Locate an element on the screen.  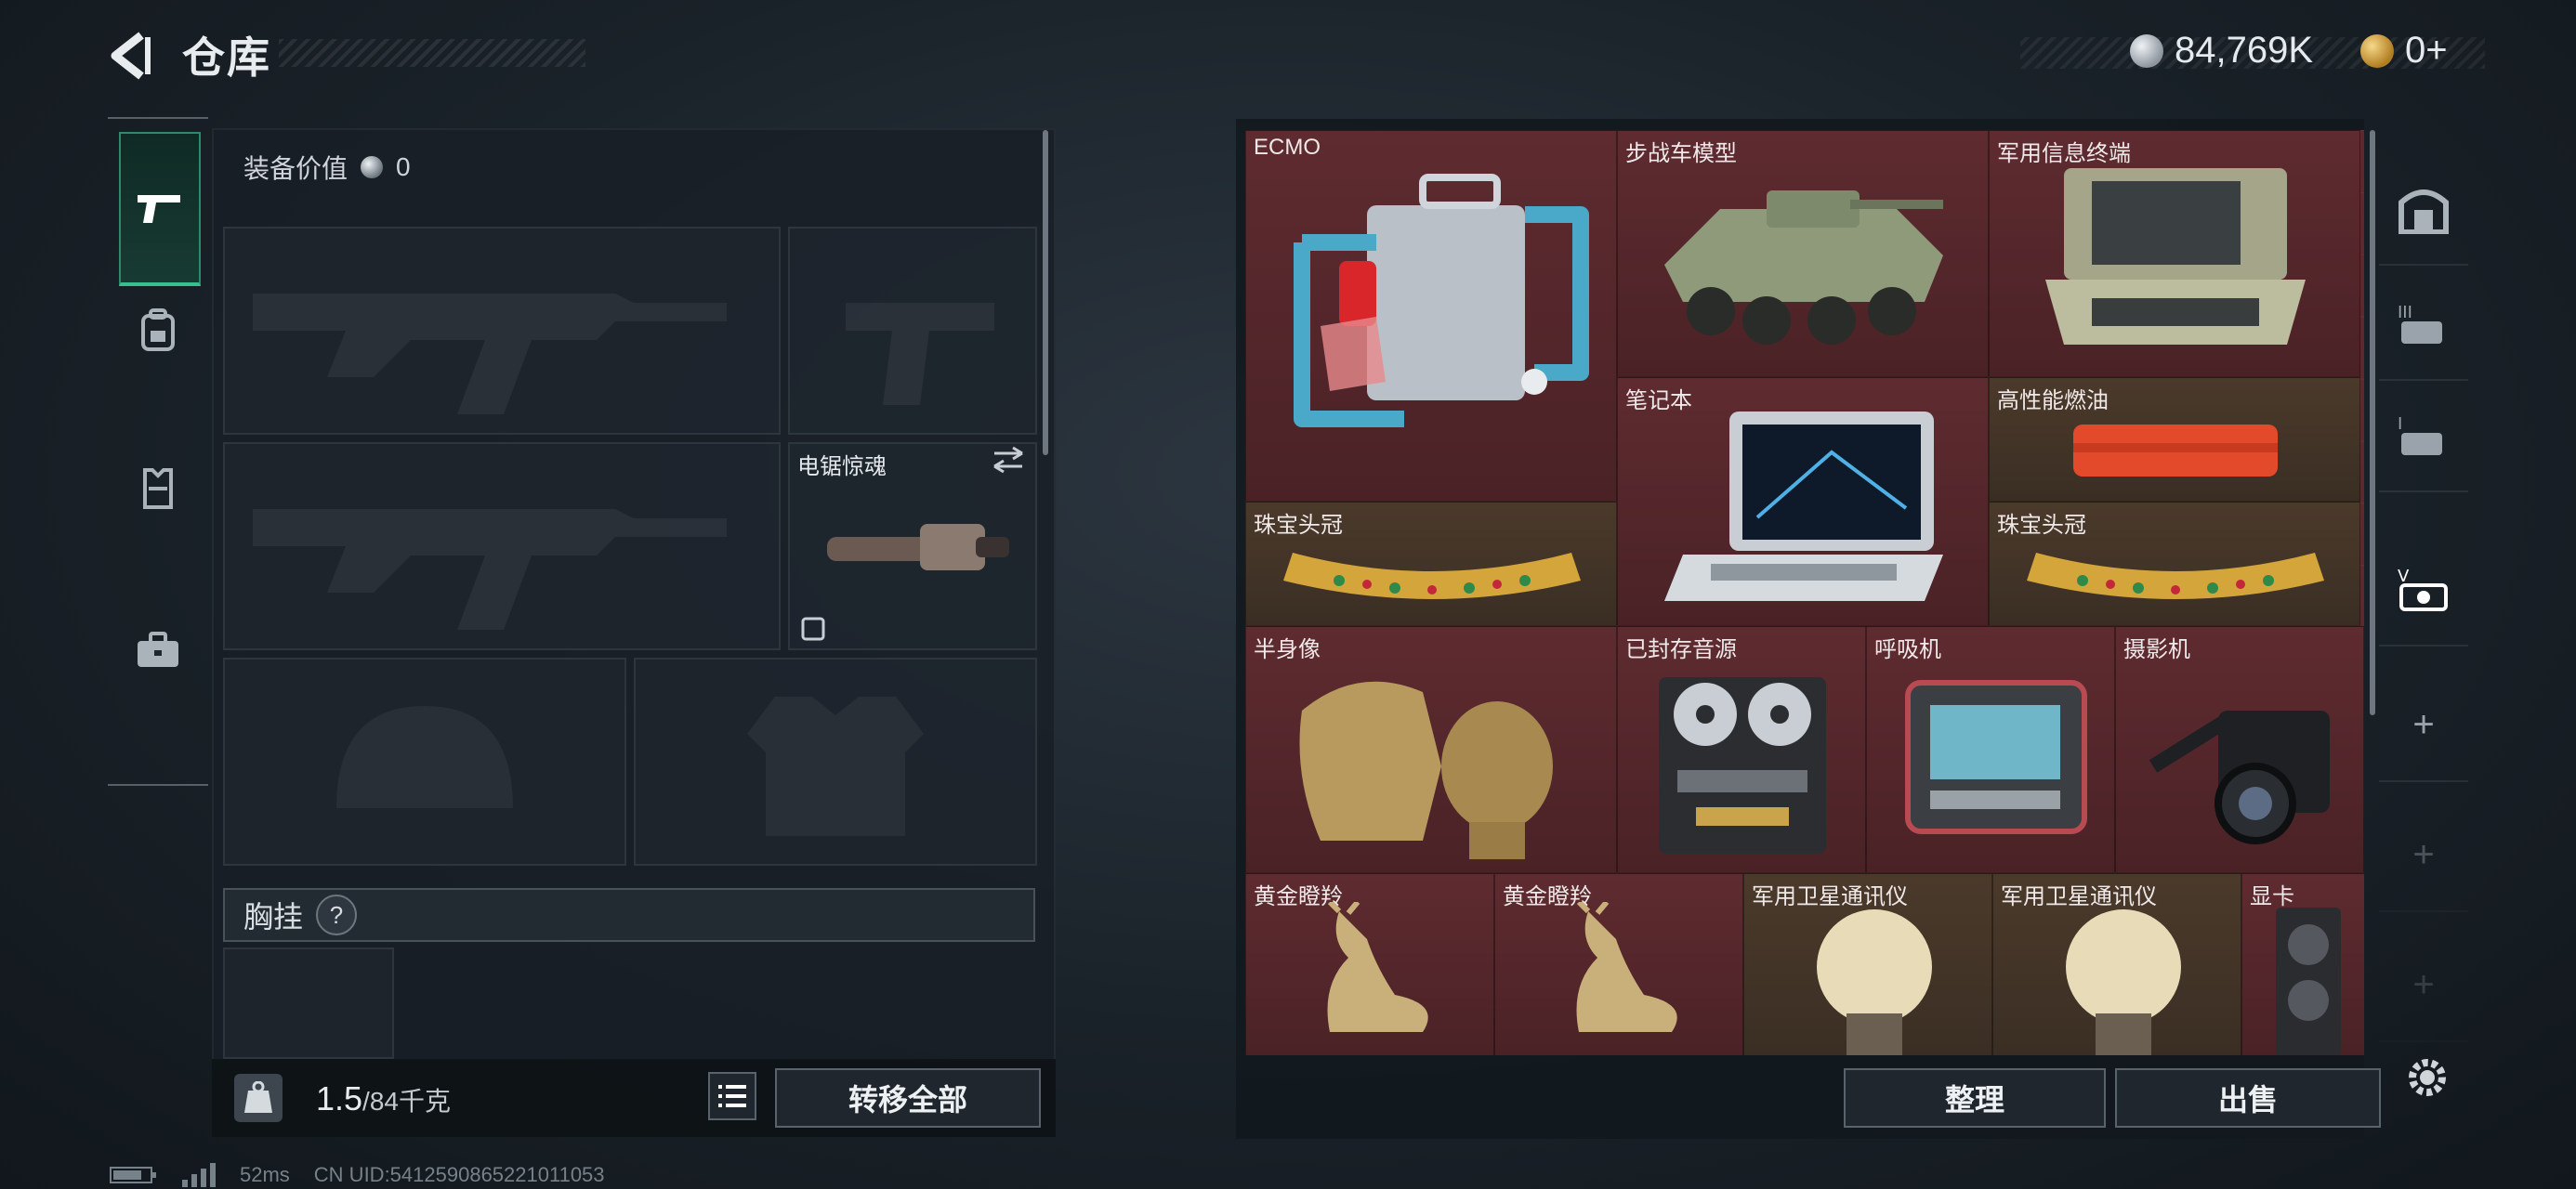
back-button is located at coordinates (132, 56).